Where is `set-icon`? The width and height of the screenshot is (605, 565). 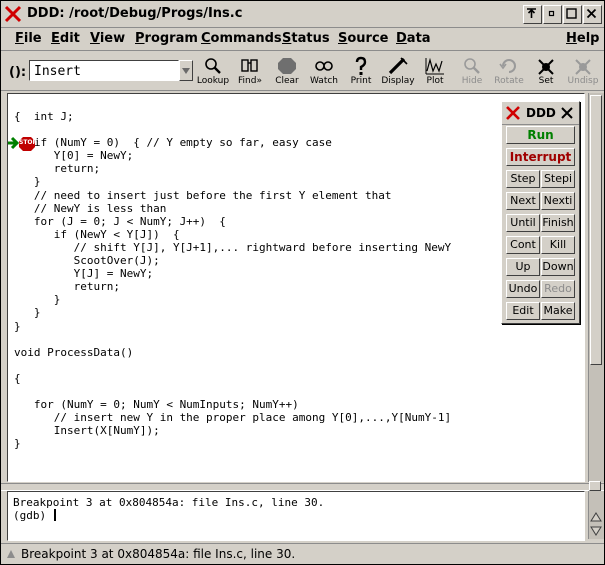
set-icon is located at coordinates (546, 67).